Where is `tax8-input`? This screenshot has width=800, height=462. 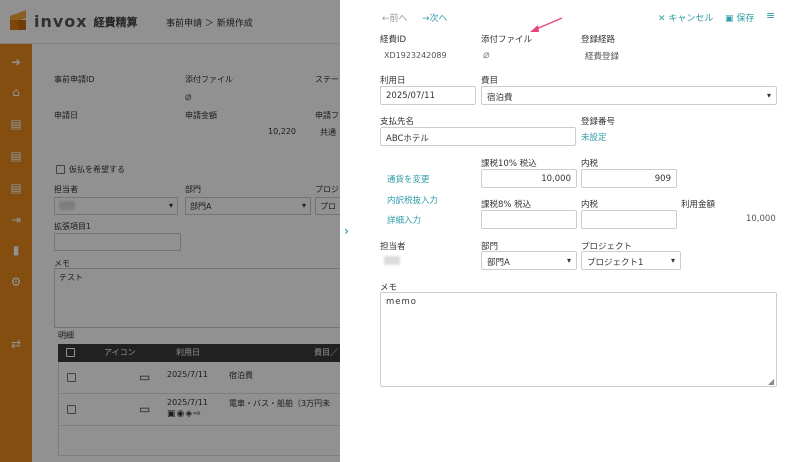 tax8-input is located at coordinates (529, 219).